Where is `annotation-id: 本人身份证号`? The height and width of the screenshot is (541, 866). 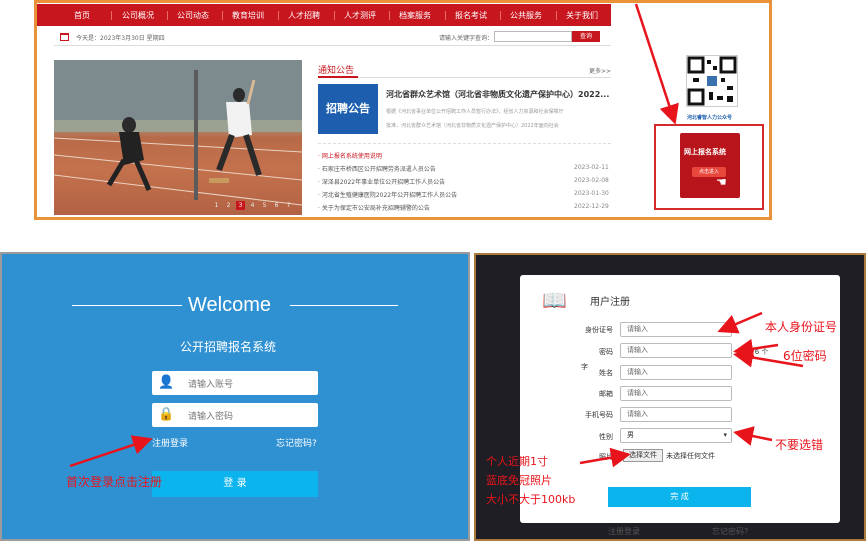 annotation-id: 本人身份证号 is located at coordinates (801, 327).